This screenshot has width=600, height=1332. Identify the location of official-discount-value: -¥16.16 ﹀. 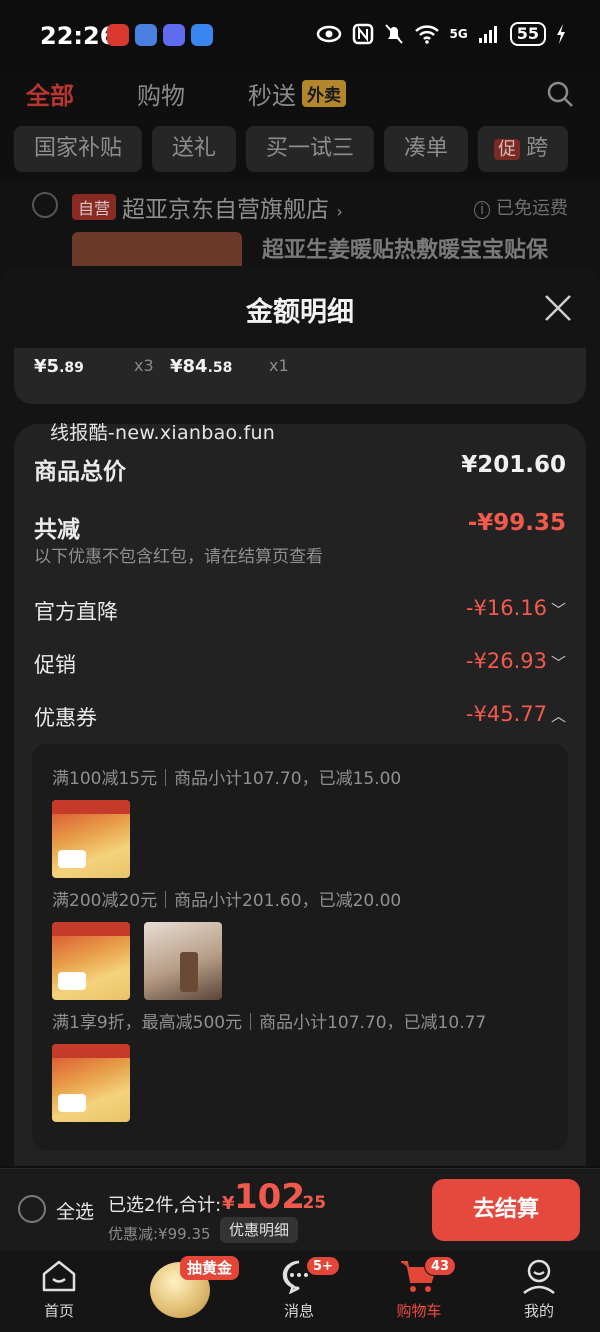
(516, 608).